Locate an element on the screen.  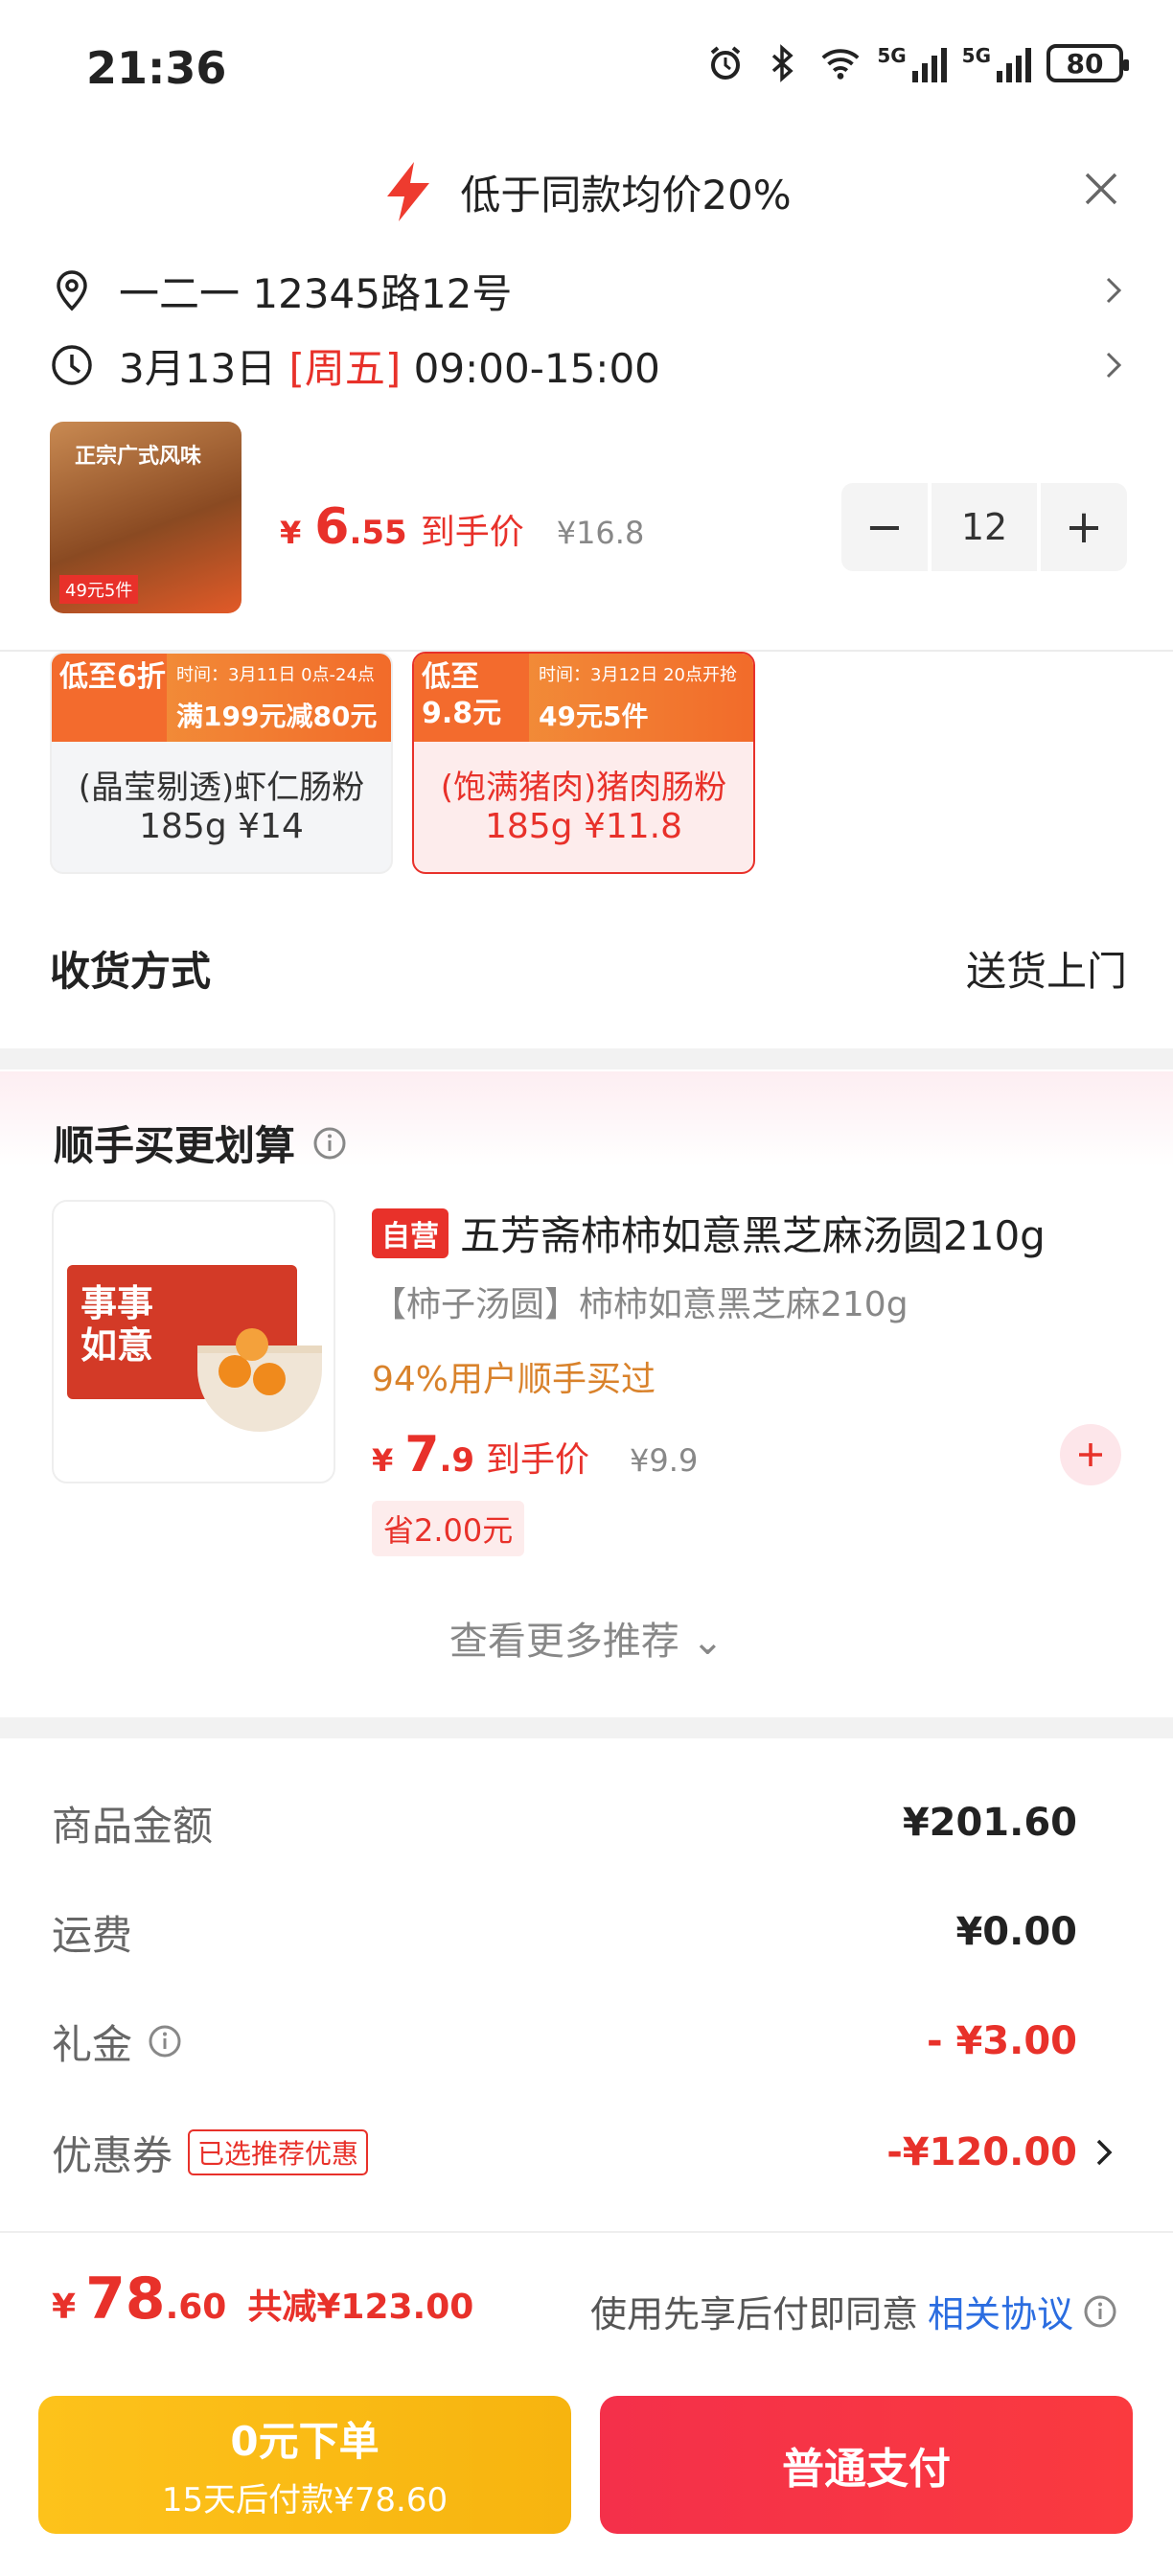
promo-text: 低于同款均价20% is located at coordinates (626, 194).